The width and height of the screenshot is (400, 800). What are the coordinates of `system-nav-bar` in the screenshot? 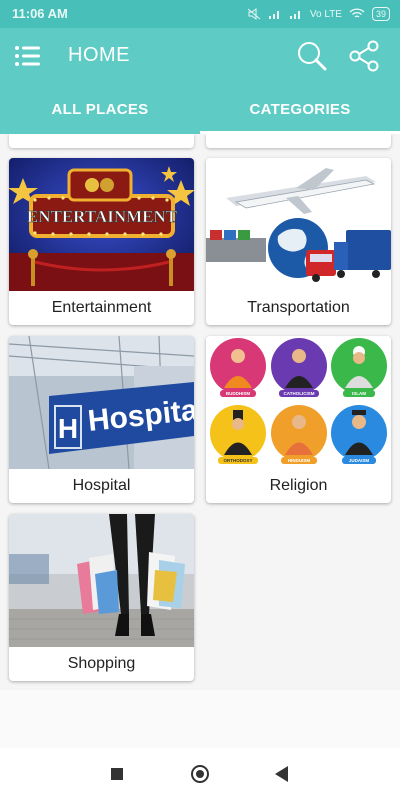 It's located at (200, 774).